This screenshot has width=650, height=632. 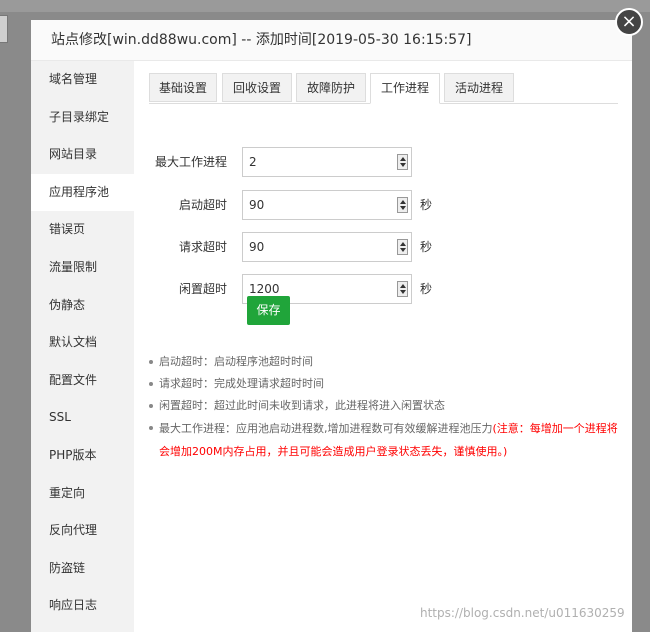 I want to click on sidebar-item-subdirectory-binding: 子目录绑定, so click(x=82, y=118).